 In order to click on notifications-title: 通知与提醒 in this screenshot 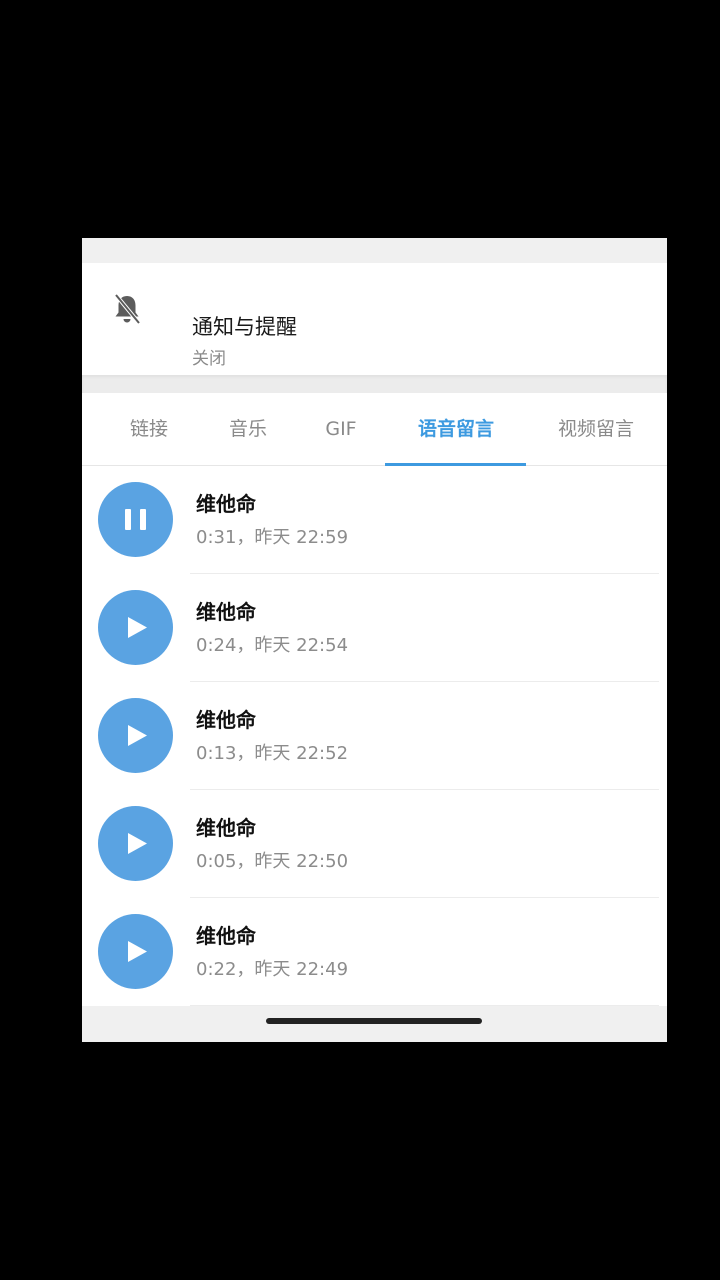, I will do `click(244, 327)`.